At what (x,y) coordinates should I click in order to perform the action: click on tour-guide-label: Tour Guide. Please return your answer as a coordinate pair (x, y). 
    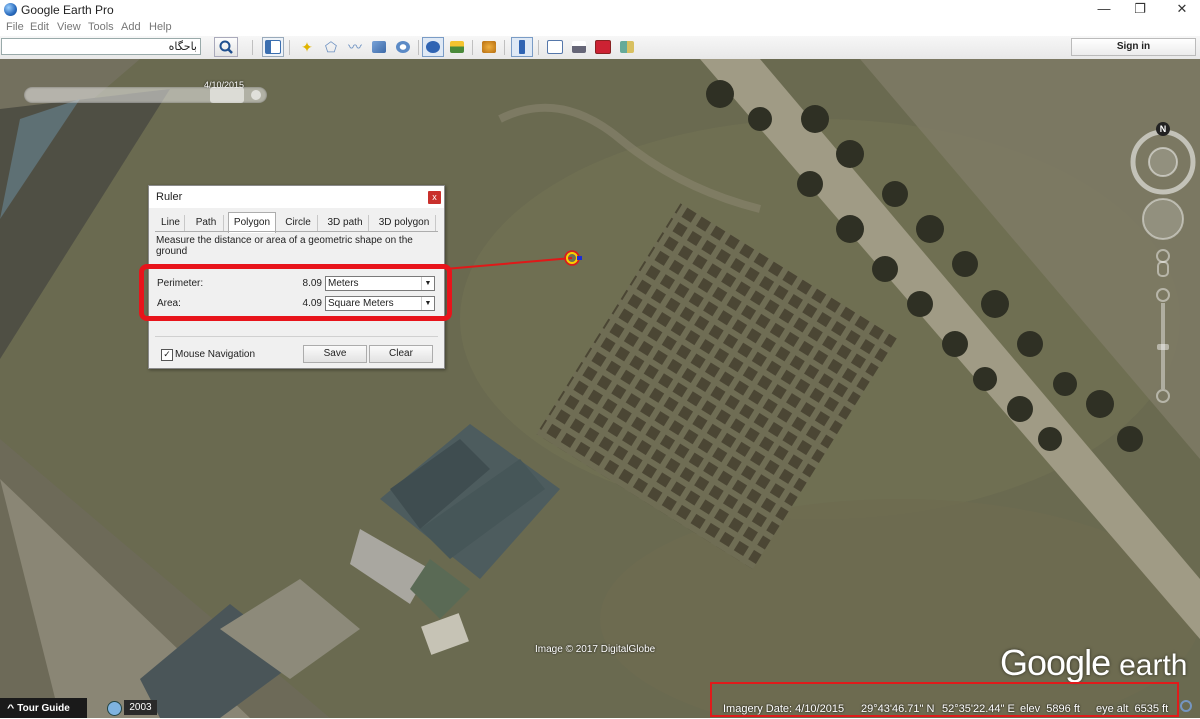
    Looking at the image, I should click on (43, 708).